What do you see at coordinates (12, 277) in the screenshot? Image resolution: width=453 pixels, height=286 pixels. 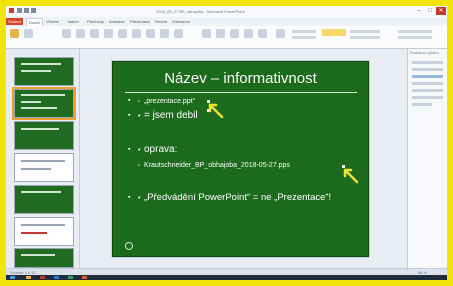 I see `start-icon` at bounding box center [12, 277].